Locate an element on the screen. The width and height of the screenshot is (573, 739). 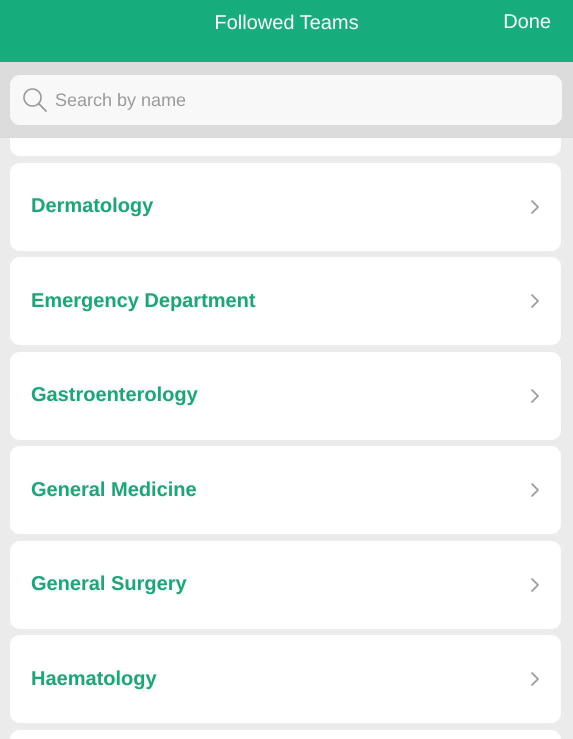
team-row: Dermatology is located at coordinates (285, 206).